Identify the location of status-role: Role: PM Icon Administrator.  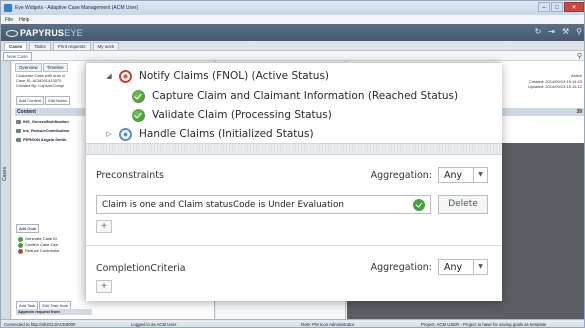
(328, 324).